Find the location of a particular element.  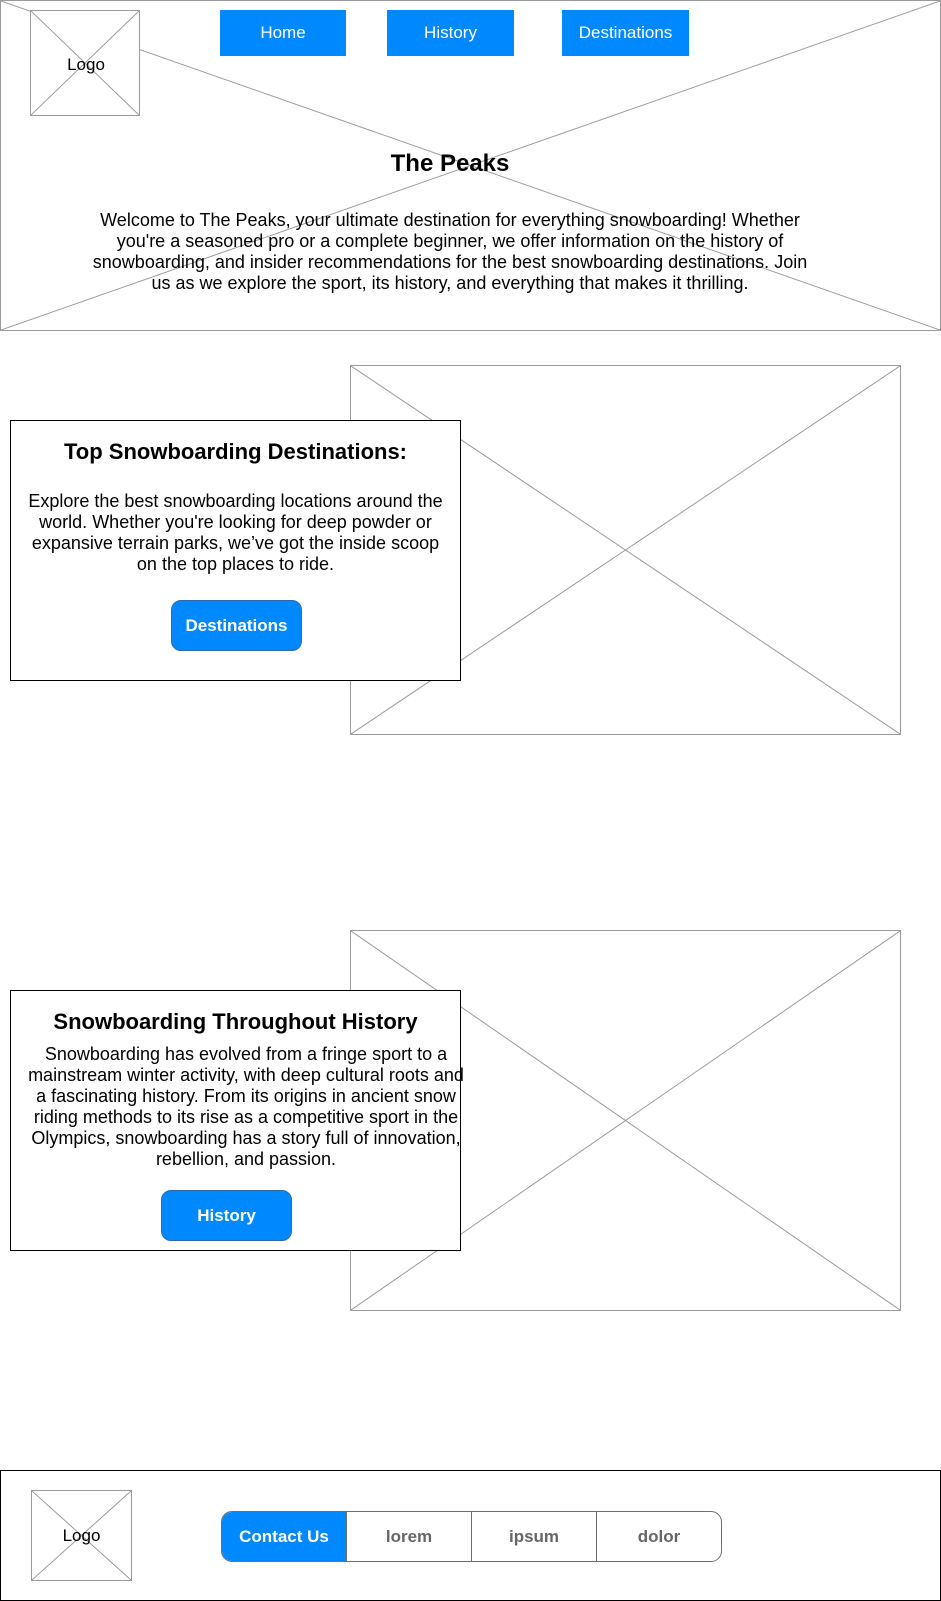

header-logo-label: Logo is located at coordinates (86, 64).